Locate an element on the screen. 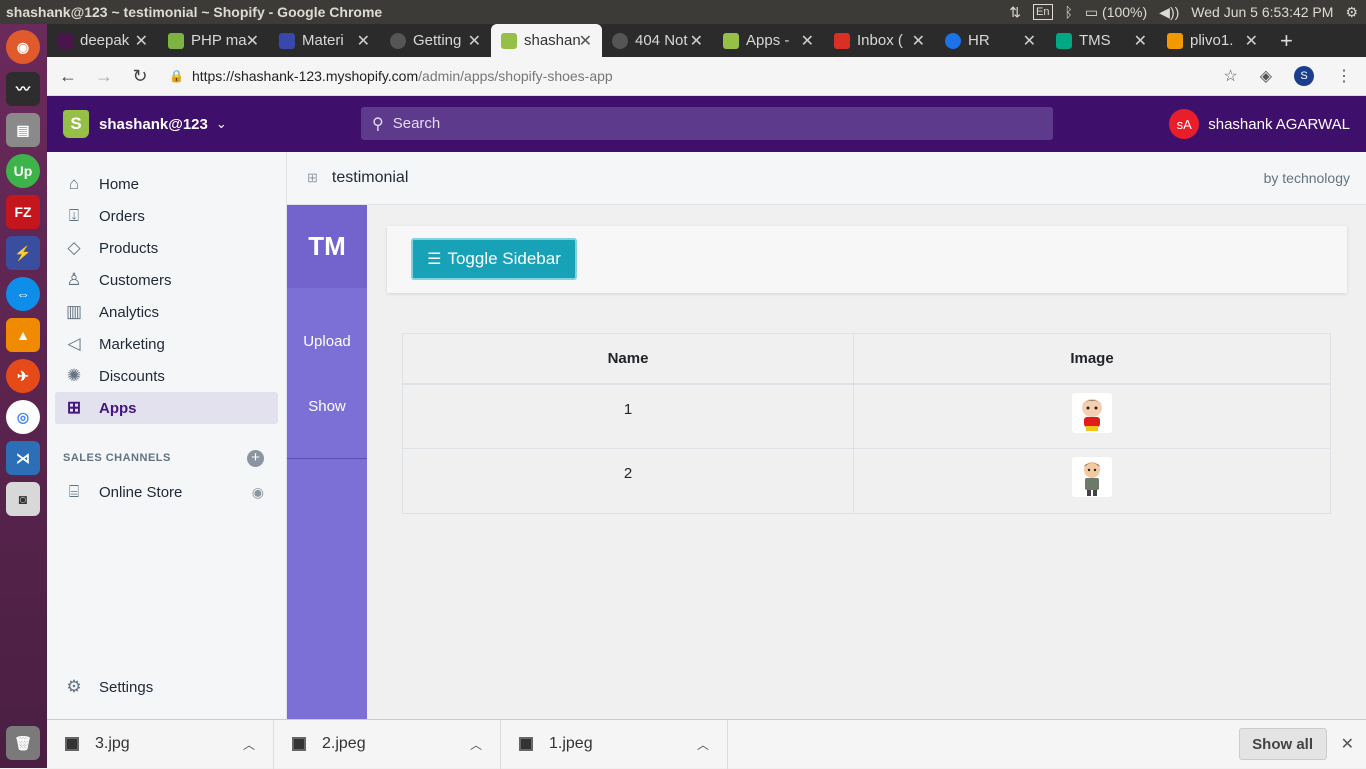 This screenshot has height=769, width=1366. browser-tab-active: shashank✕ is located at coordinates (546, 40).